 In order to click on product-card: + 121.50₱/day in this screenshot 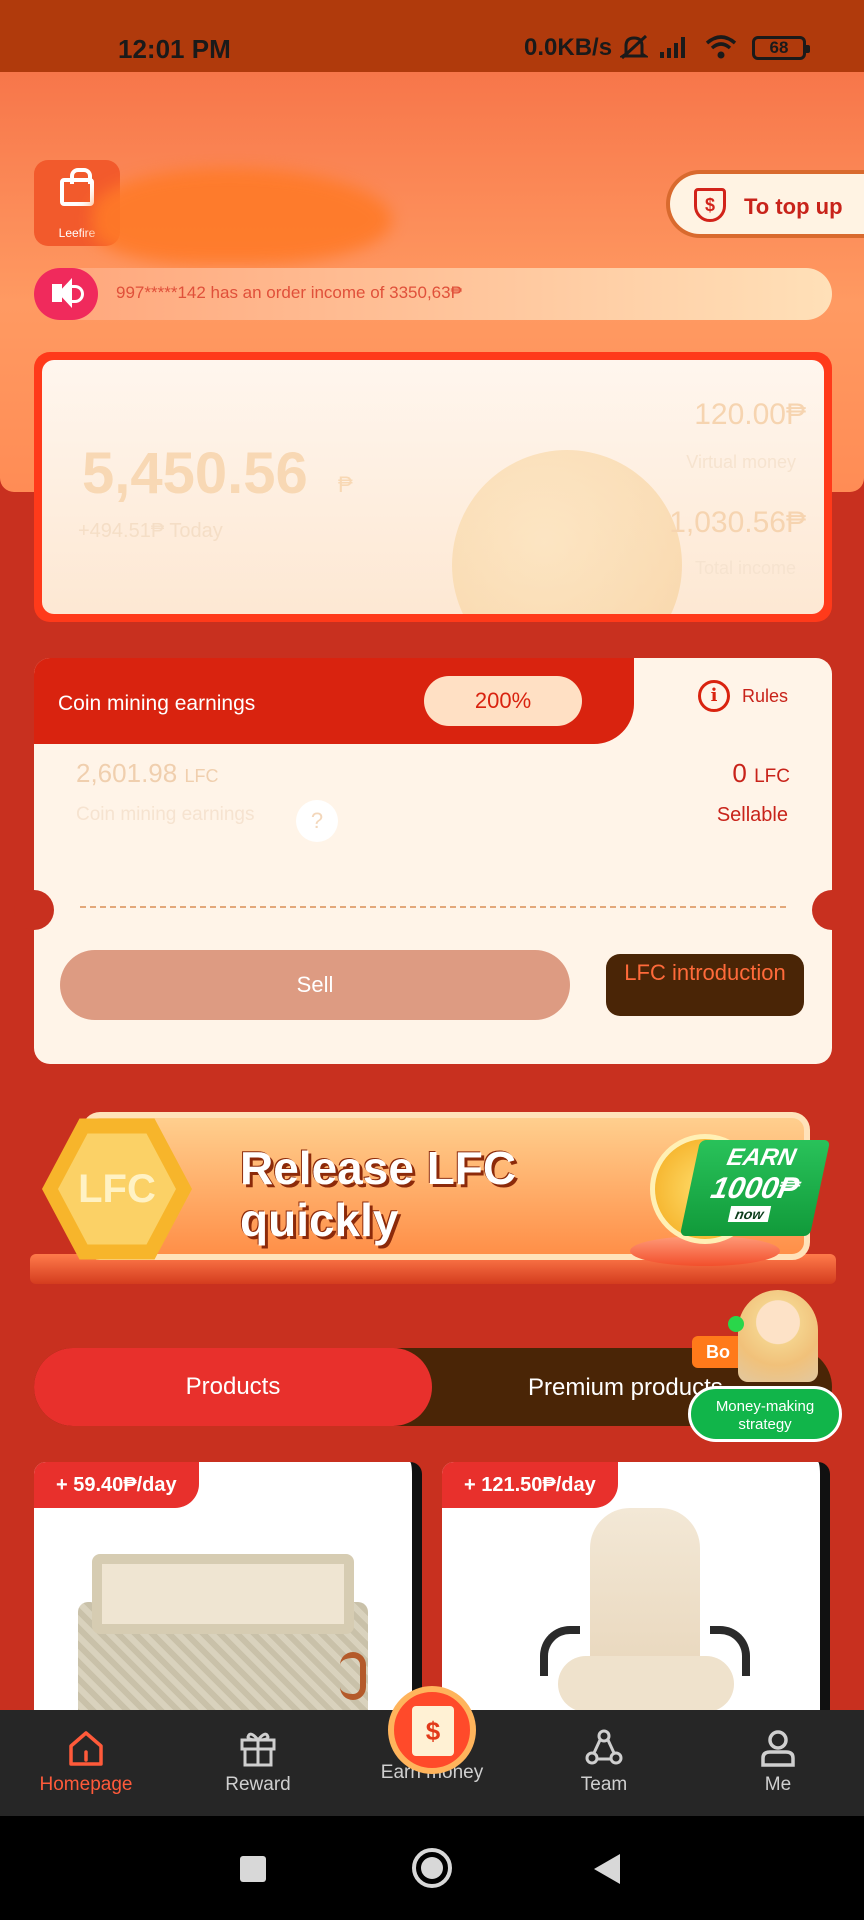, I will do `click(636, 1587)`.